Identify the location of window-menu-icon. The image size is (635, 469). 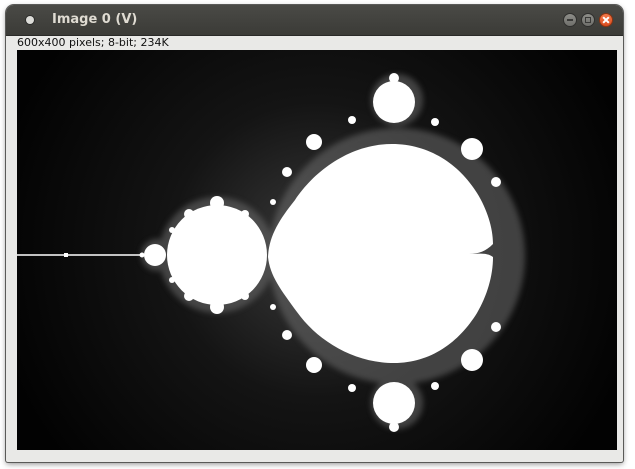
(30, 20).